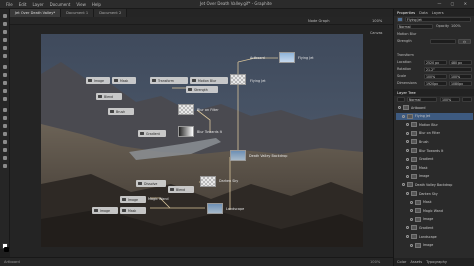 The image size is (474, 266). What do you see at coordinates (105, 210) in the screenshot?
I see `node-image-3: Image` at bounding box center [105, 210].